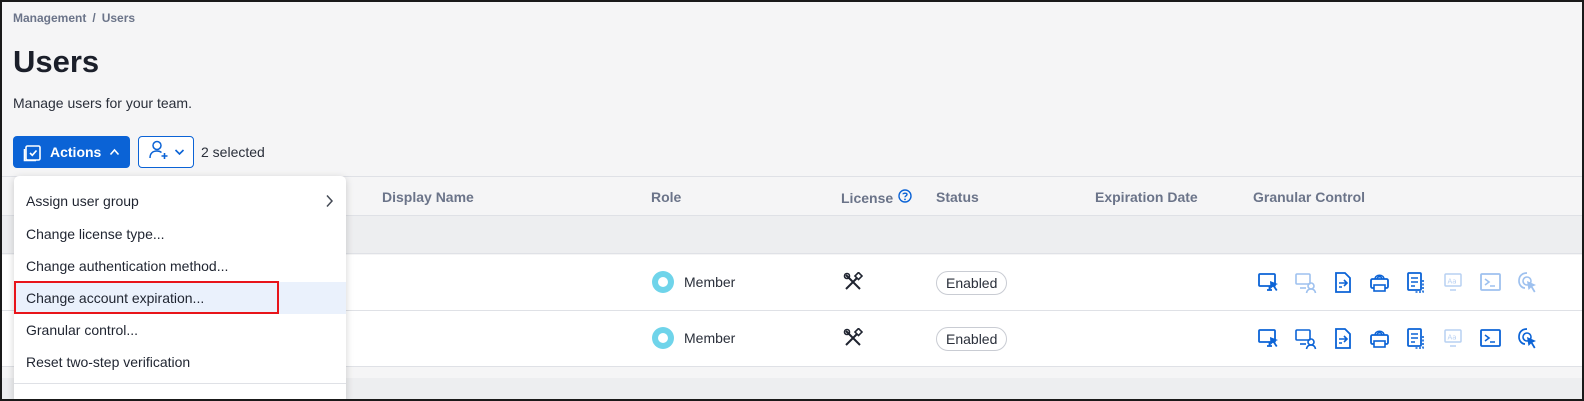 The image size is (1584, 401). I want to click on chevron-right-icon, so click(329, 202).